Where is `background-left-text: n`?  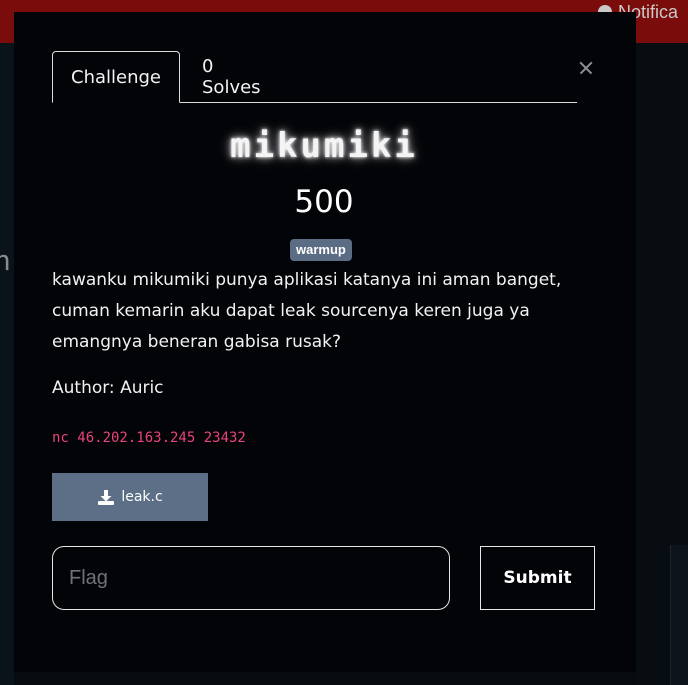 background-left-text: n is located at coordinates (5, 260).